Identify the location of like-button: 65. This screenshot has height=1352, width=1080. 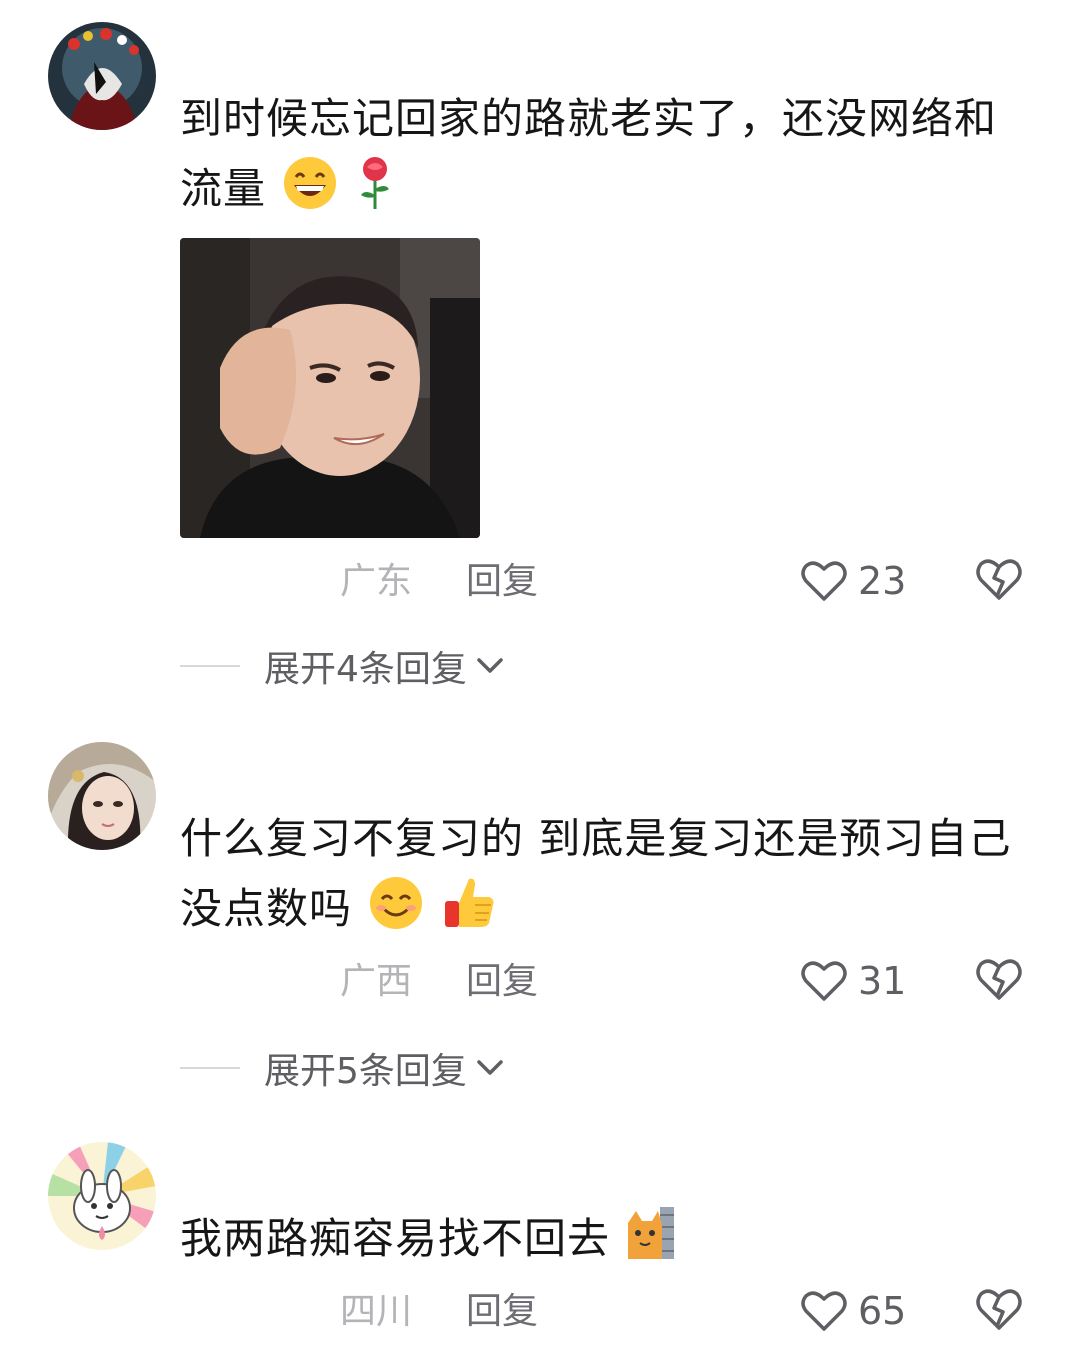
(853, 1311).